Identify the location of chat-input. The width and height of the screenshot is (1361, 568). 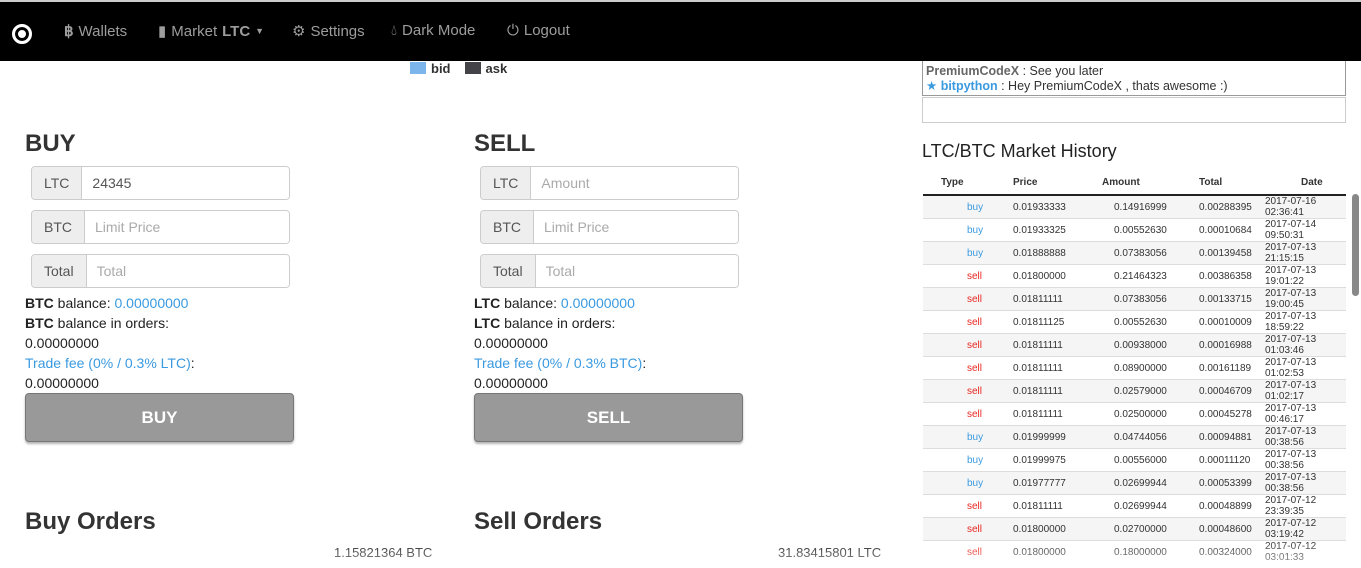
(1134, 110).